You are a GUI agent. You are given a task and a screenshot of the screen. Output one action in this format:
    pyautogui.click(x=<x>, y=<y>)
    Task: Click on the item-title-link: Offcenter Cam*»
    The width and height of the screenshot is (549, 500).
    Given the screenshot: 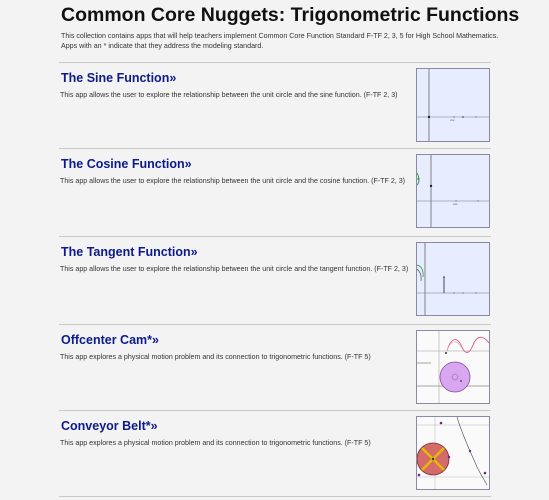 What is the action you would take?
    pyautogui.click(x=110, y=340)
    